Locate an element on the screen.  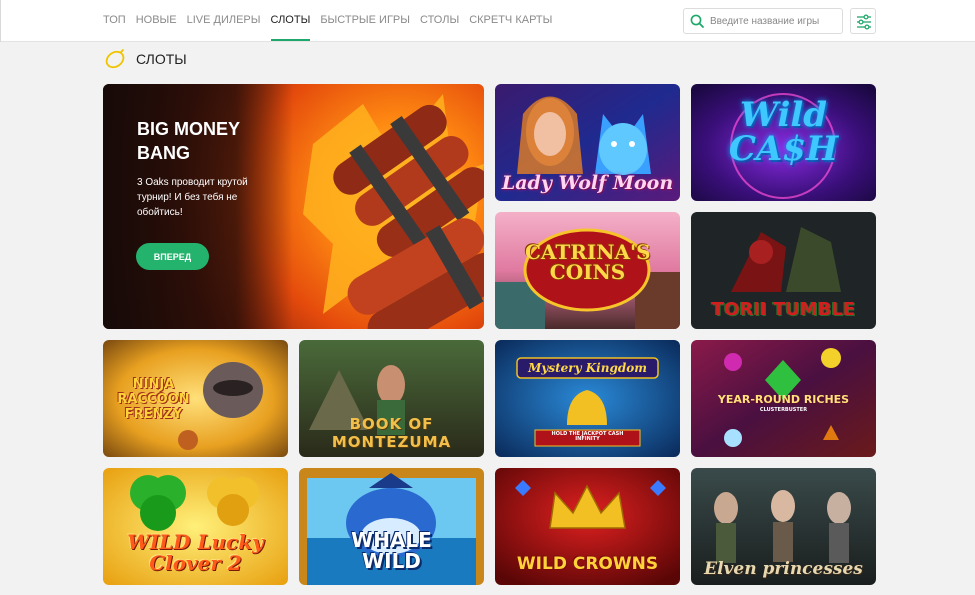
game-tile-book-of-montezuma: BOOK OF MONTEZUMA is located at coordinates (391, 398).